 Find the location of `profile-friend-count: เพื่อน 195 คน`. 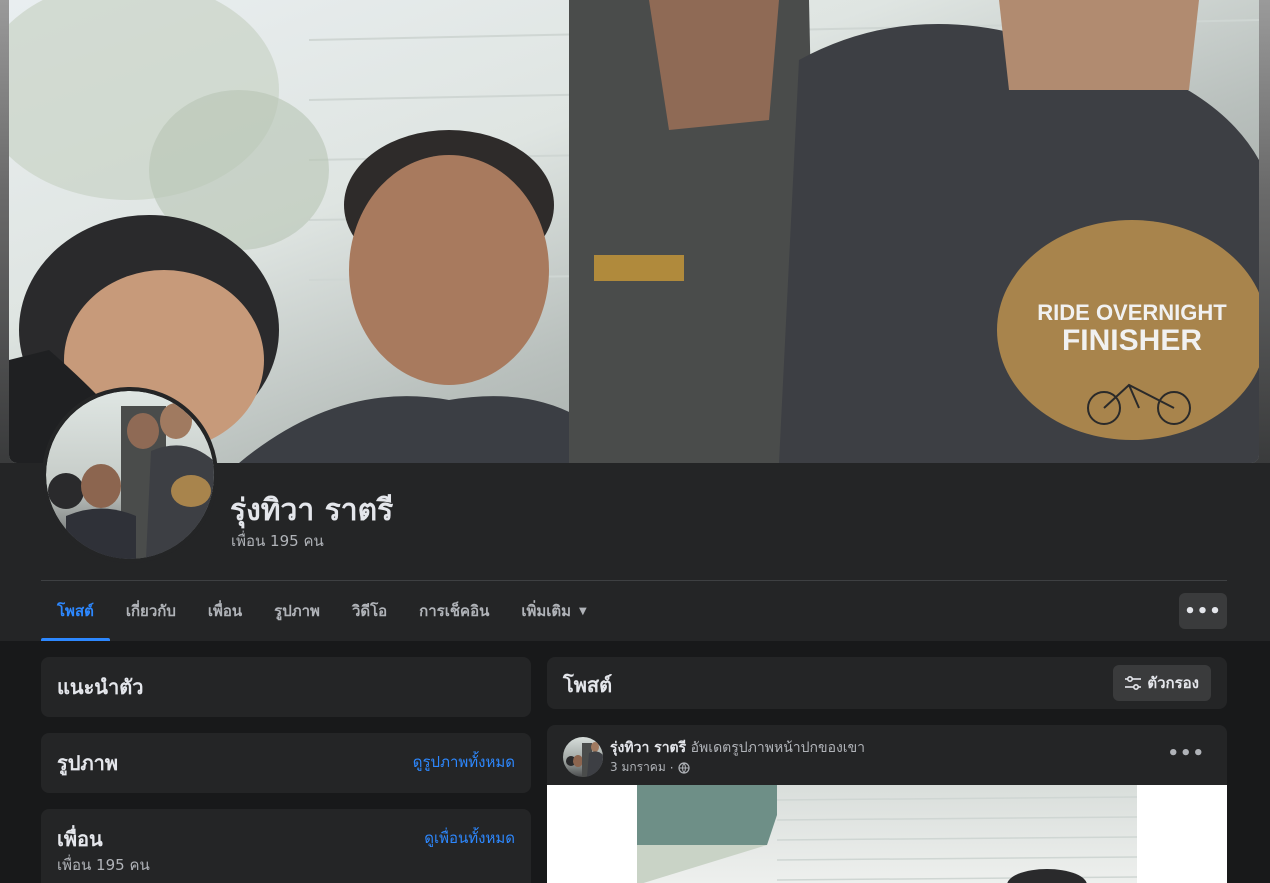

profile-friend-count: เพื่อน 195 คน is located at coordinates (277, 541).